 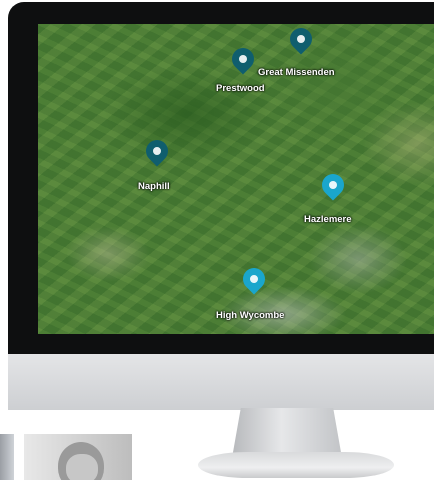 I want to click on location-label-high-wycombe: High Wycombe, so click(x=250, y=315).